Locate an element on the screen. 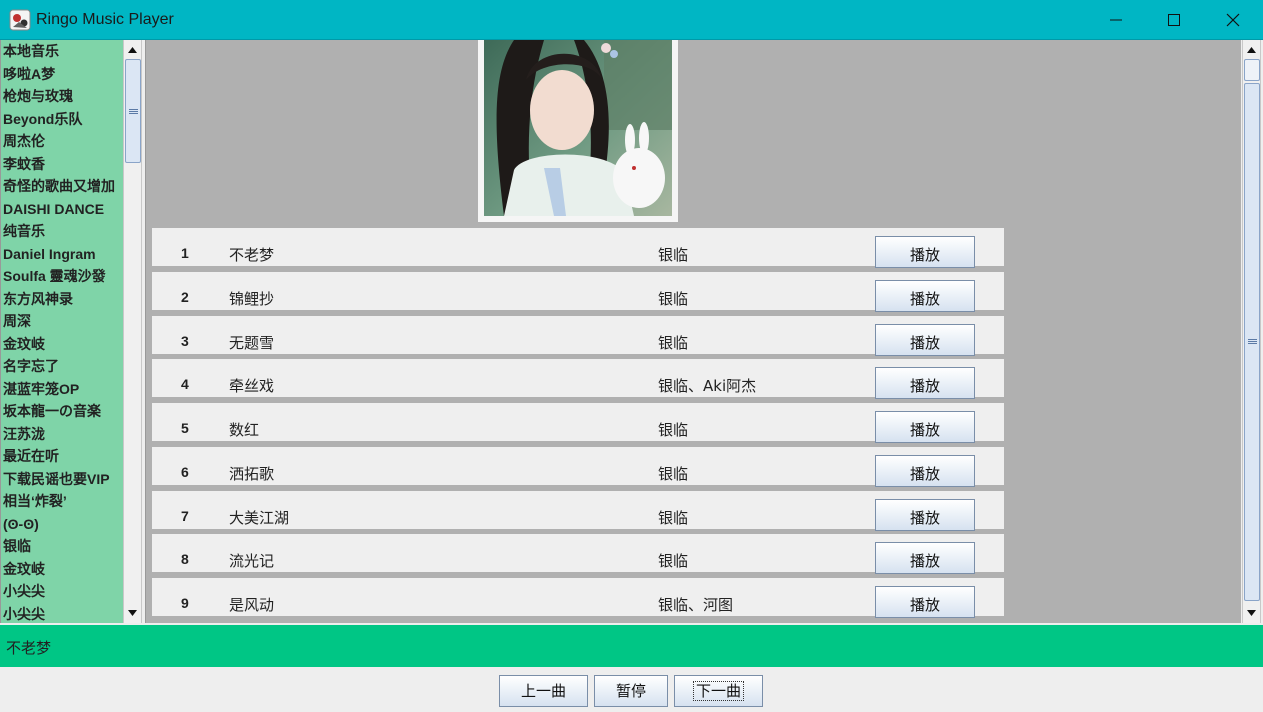 The width and height of the screenshot is (1263, 712). now-playing-bar: 不老梦 is located at coordinates (631, 646).